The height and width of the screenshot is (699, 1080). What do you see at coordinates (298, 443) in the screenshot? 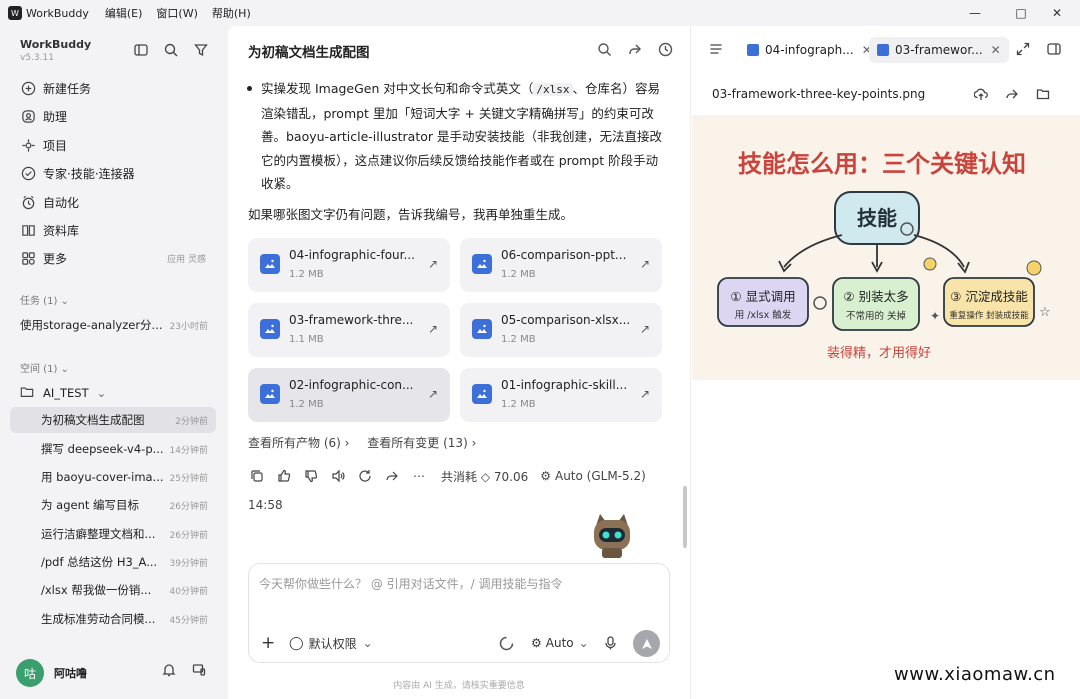
I see `view-outputs-link: 查看所有产物 (6) ›` at bounding box center [298, 443].